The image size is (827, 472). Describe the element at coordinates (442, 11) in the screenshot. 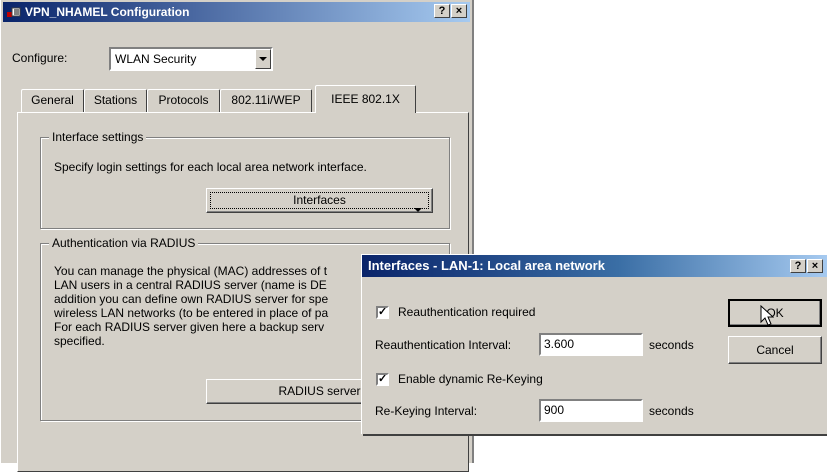

I see `main-help-button: ?` at that location.